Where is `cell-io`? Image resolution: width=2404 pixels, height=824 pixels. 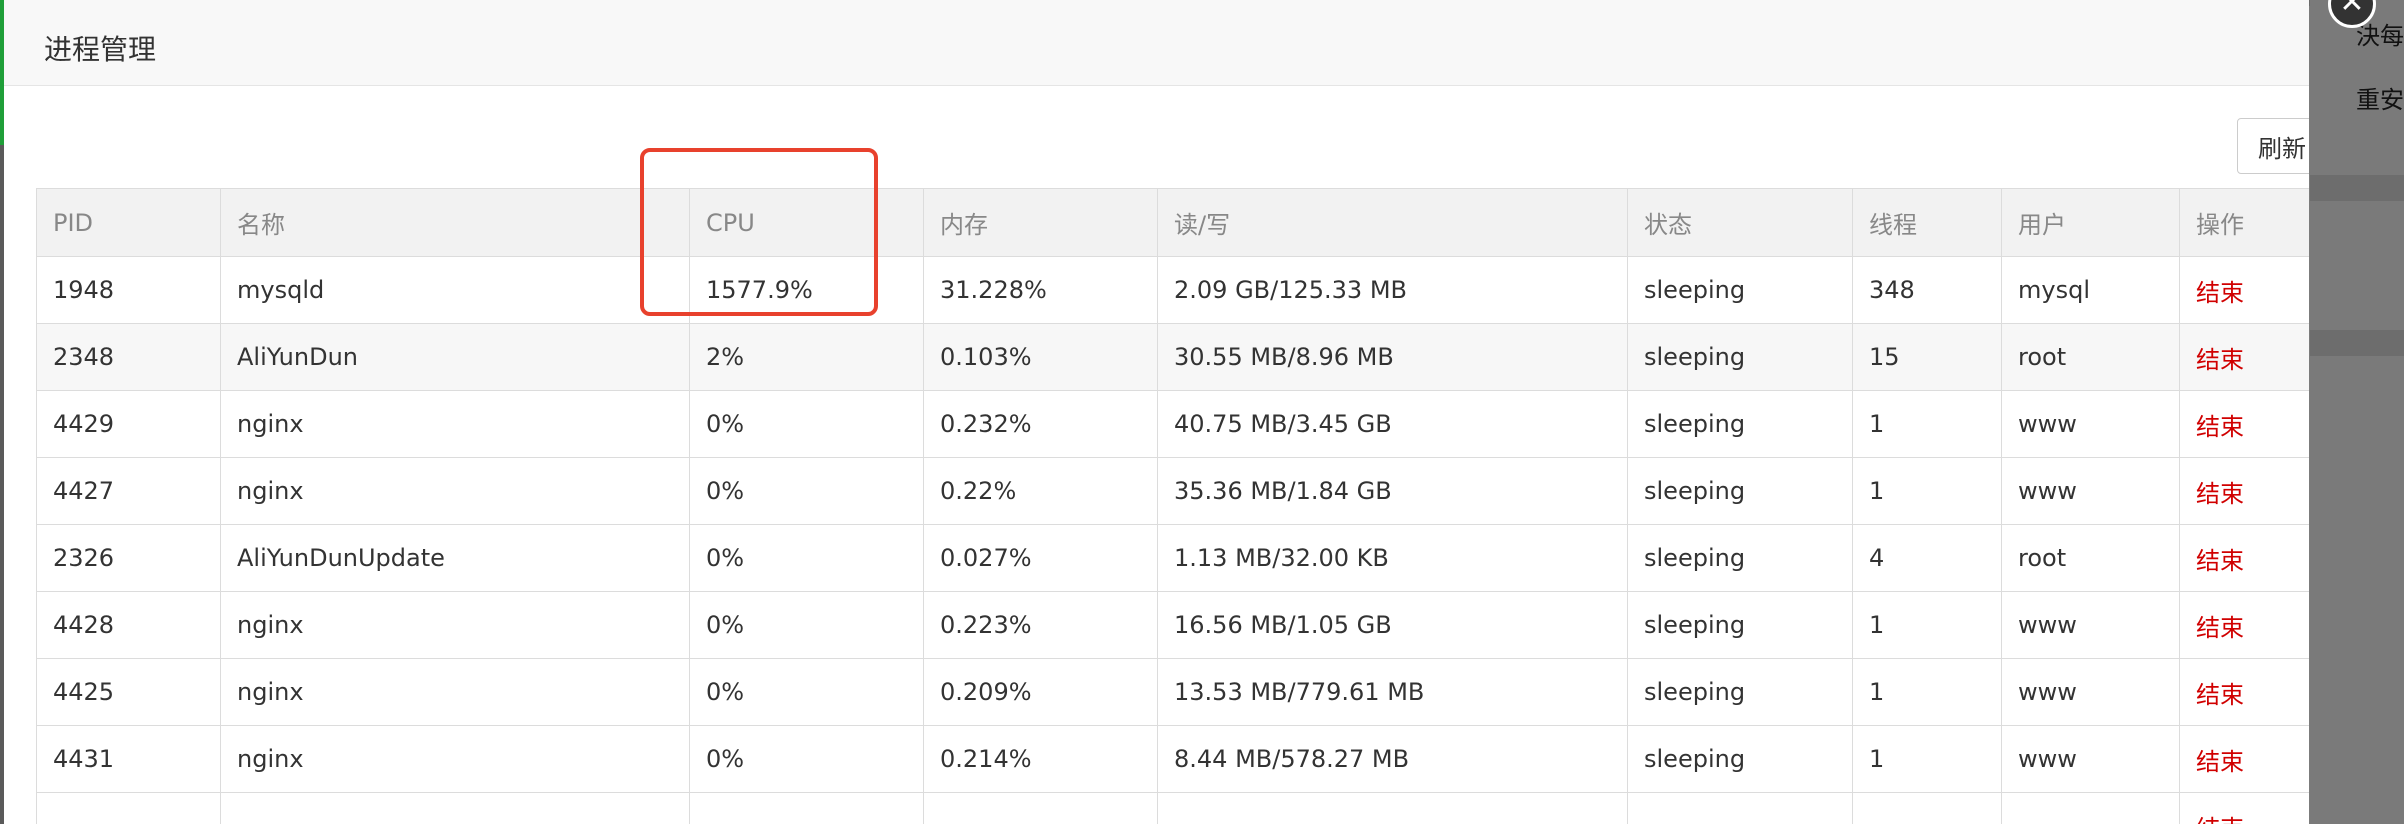
cell-io is located at coordinates (1392, 808).